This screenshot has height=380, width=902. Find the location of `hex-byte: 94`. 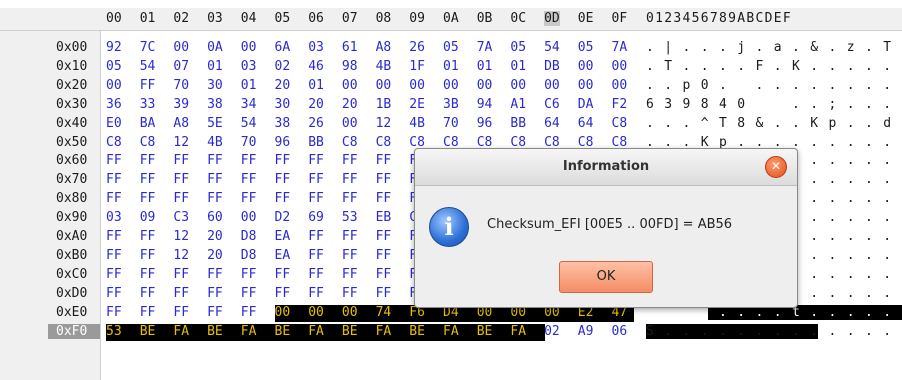

hex-byte: 94 is located at coordinates (488, 105).